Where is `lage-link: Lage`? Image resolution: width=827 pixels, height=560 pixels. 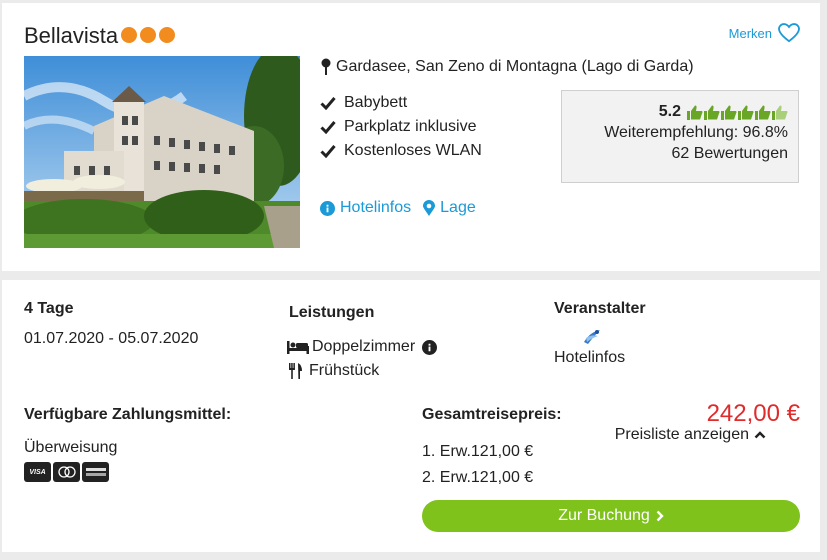
lage-link: Lage is located at coordinates (449, 208).